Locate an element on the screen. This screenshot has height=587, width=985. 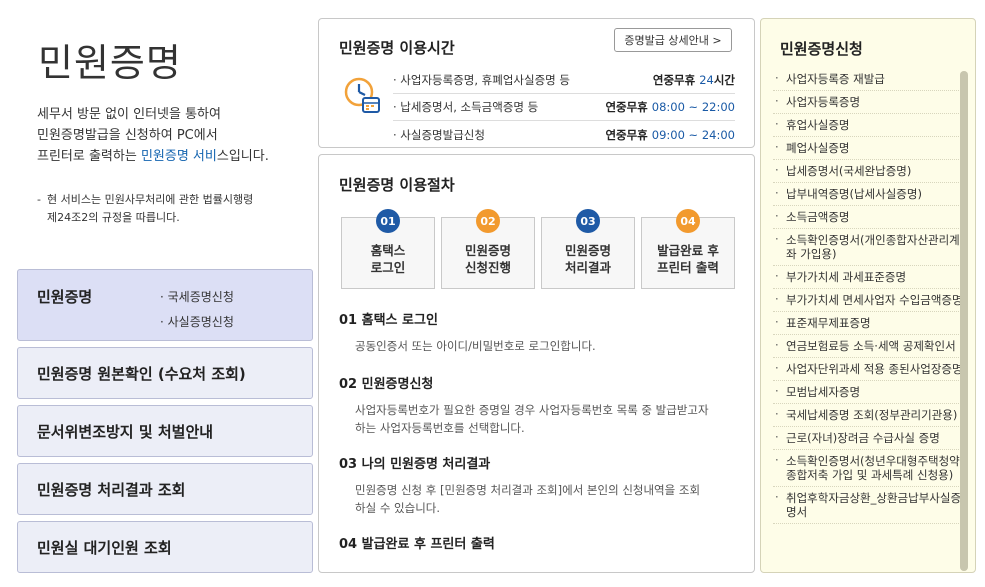
service-name: · 납세증명서, 소득금액증명 등 is located at coordinates (466, 107).